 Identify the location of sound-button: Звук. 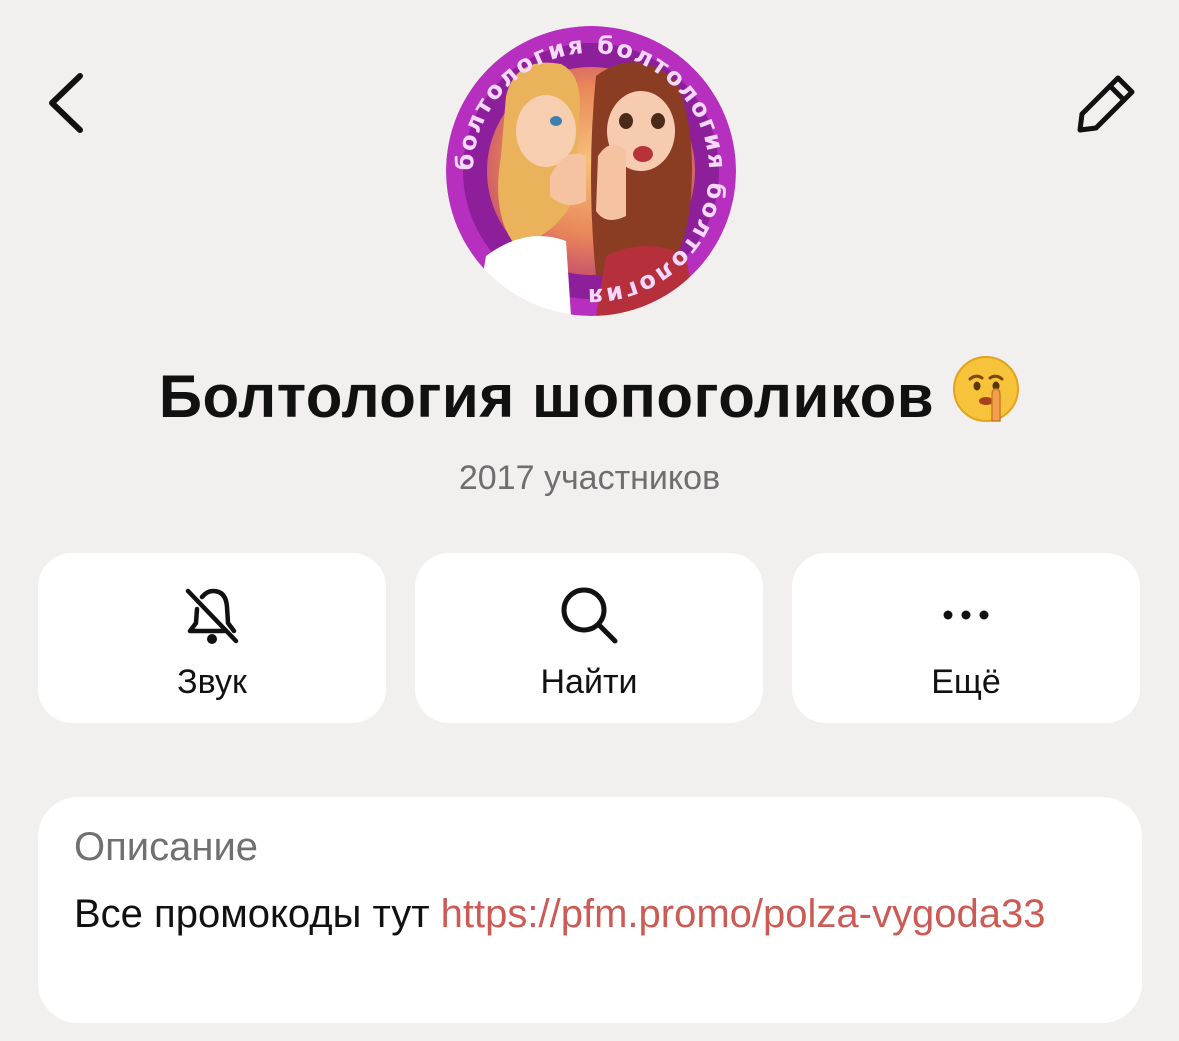
(212, 638).